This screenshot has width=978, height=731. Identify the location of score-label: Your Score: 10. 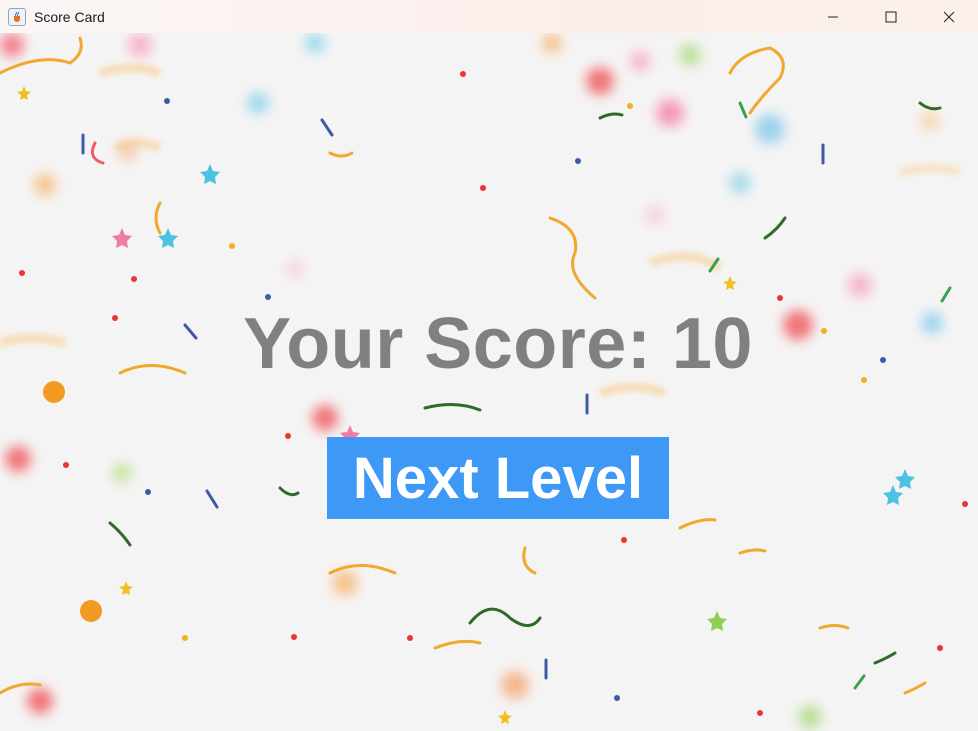
(498, 344).